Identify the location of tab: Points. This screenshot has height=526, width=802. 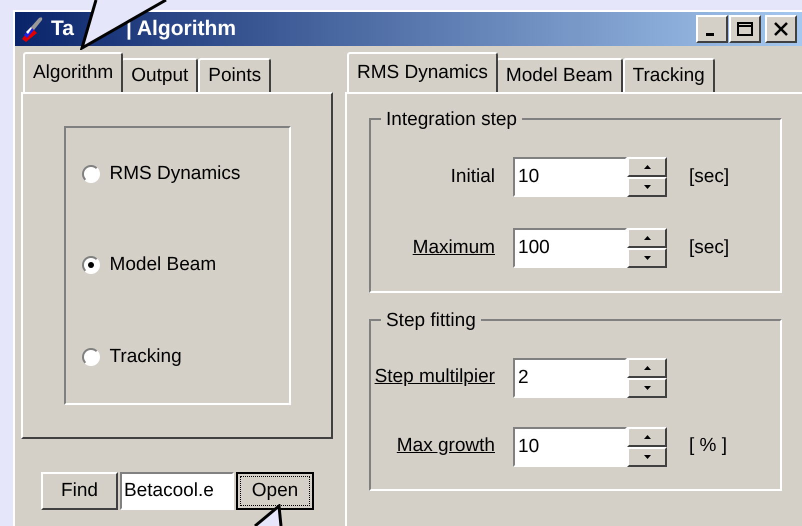
(235, 75).